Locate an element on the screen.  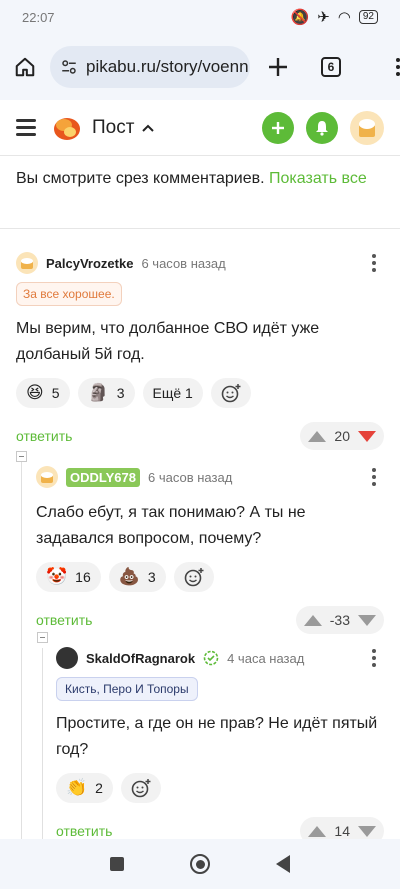
reactions: 🤡 16 💩 3 is located at coordinates (210, 577).